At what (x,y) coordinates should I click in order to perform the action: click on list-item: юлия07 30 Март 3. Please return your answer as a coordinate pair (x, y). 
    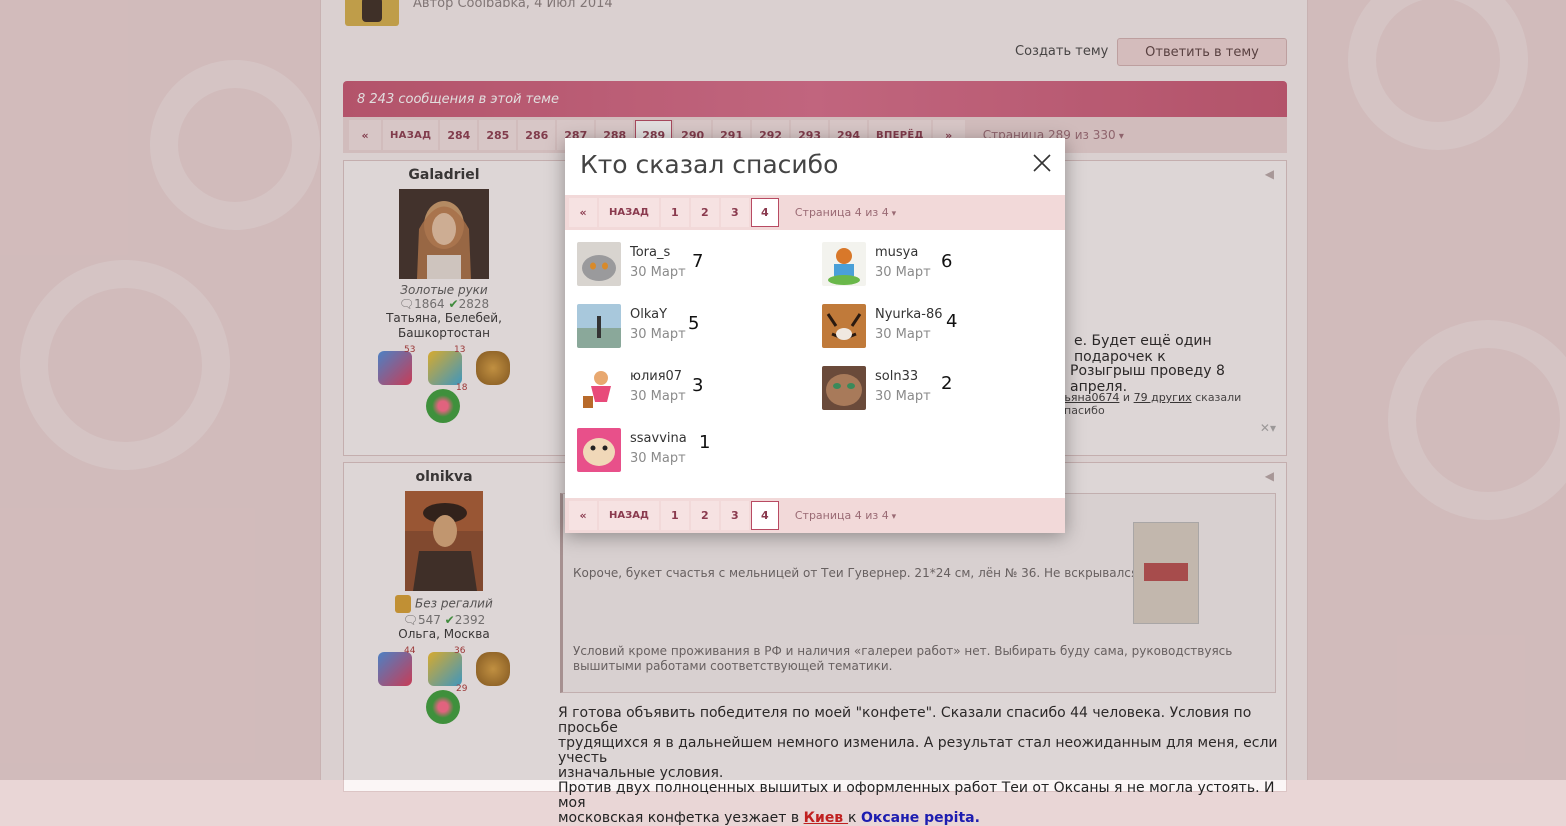
    Looking at the image, I should click on (687, 389).